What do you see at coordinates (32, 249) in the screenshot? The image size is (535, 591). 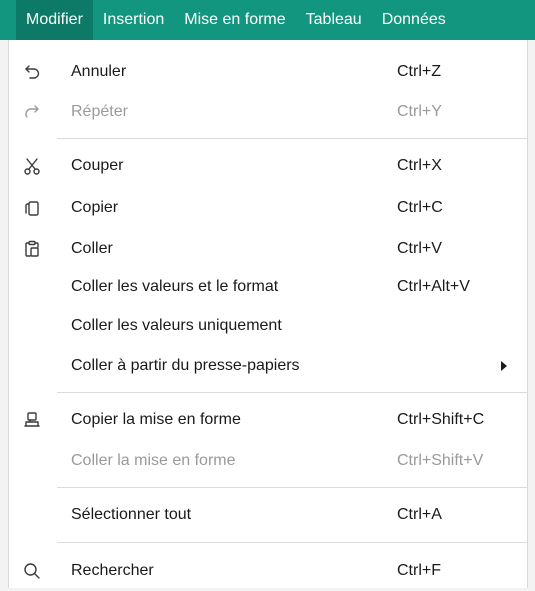 I see `paste-icon` at bounding box center [32, 249].